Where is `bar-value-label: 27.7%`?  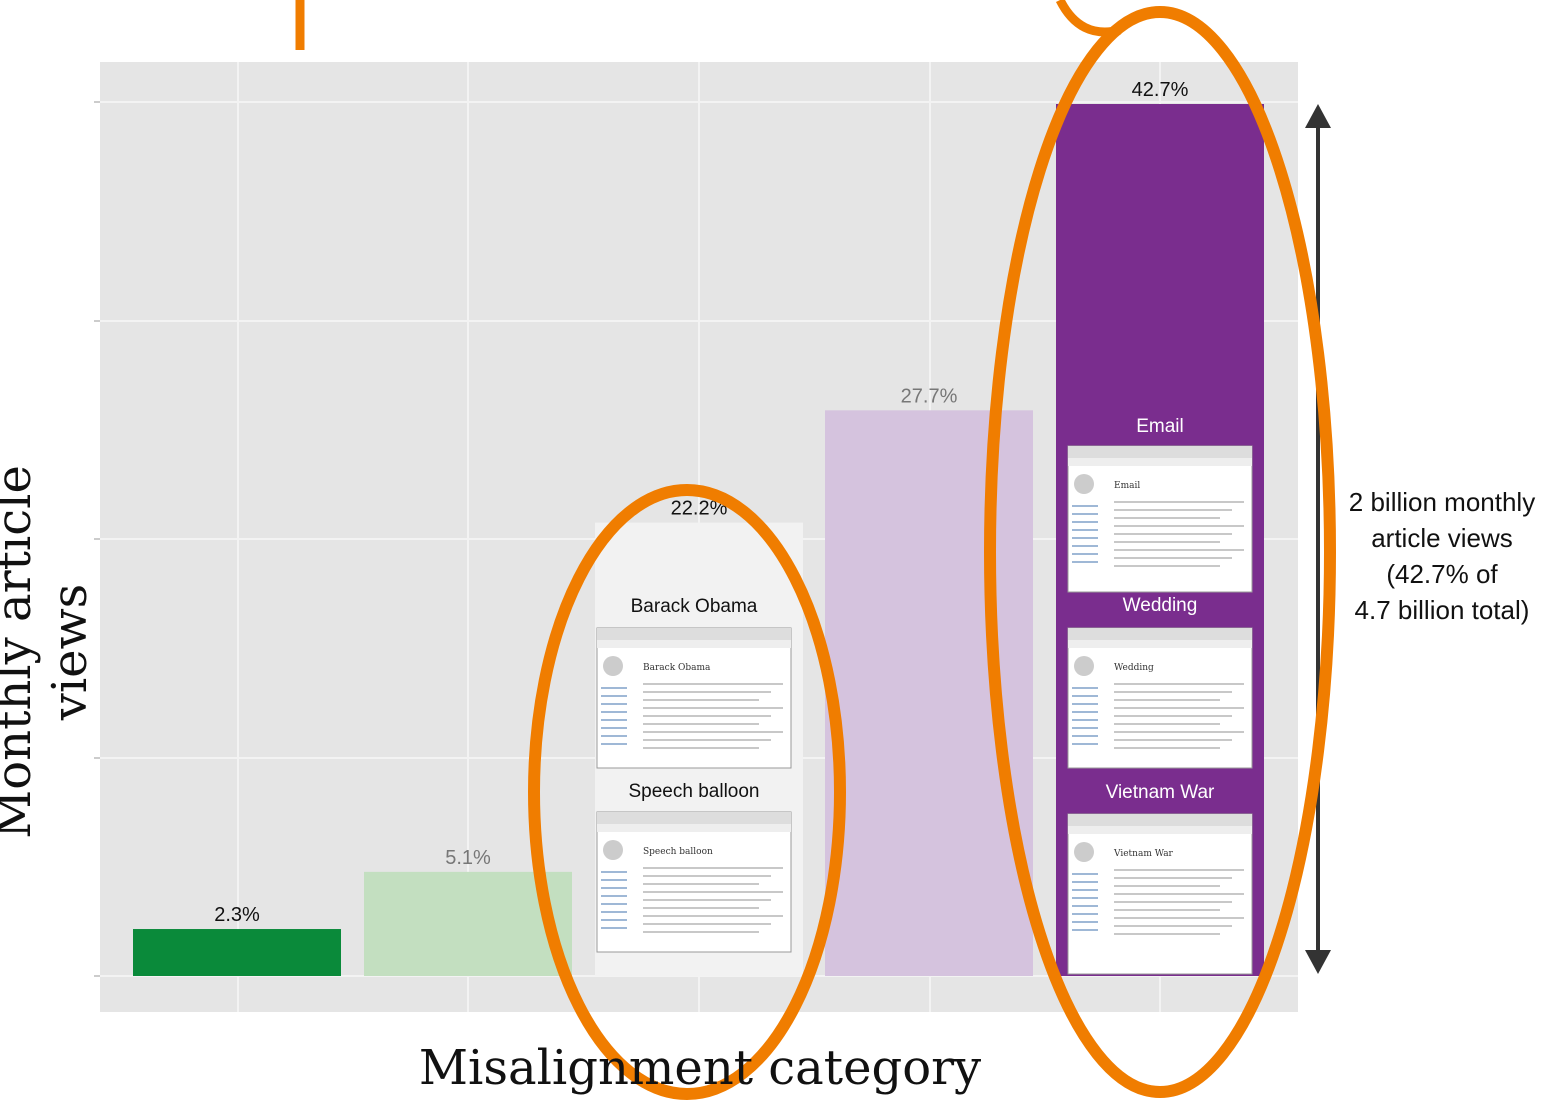
bar-value-label: 27.7% is located at coordinates (929, 396).